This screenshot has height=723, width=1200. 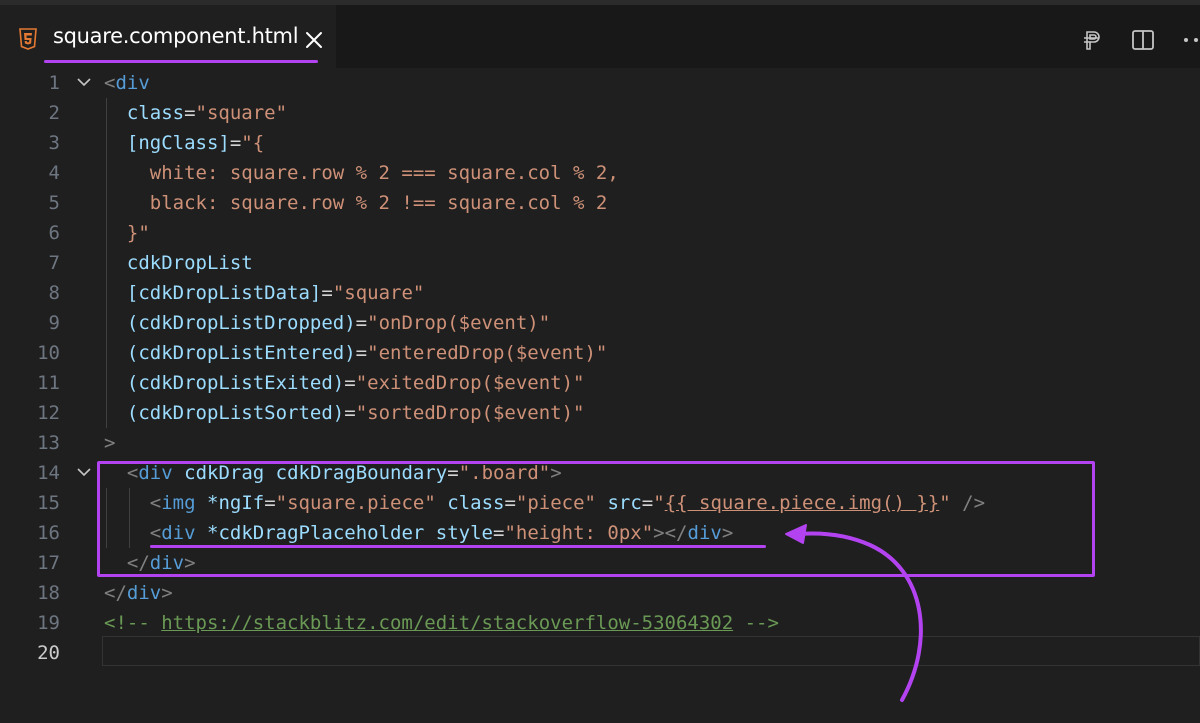 What do you see at coordinates (54, 233) in the screenshot?
I see `line-number: 6` at bounding box center [54, 233].